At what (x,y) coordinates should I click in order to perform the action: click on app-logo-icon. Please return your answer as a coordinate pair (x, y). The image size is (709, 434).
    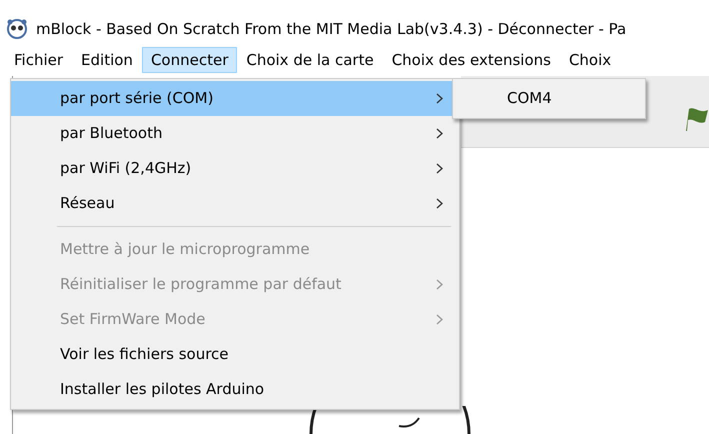
    Looking at the image, I should click on (17, 29).